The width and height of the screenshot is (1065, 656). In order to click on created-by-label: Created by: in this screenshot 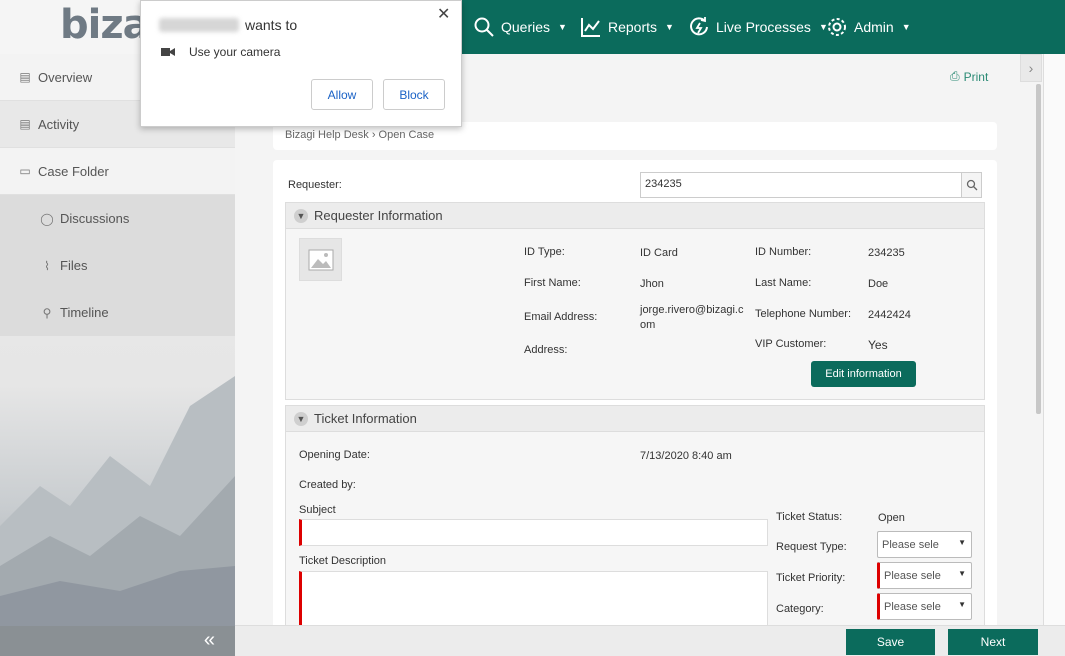, I will do `click(327, 485)`.